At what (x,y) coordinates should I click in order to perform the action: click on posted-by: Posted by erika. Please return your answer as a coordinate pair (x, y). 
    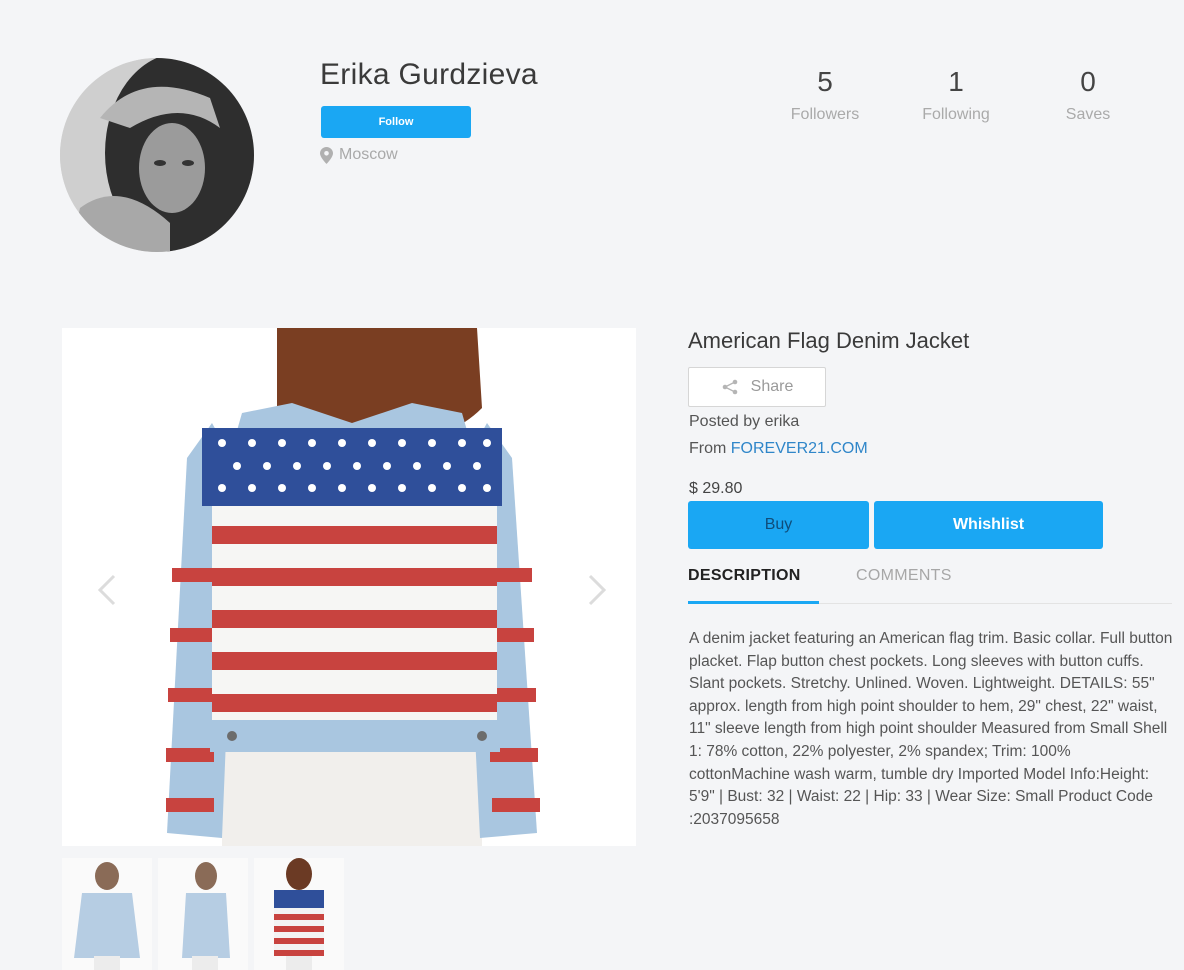
    Looking at the image, I should click on (744, 421).